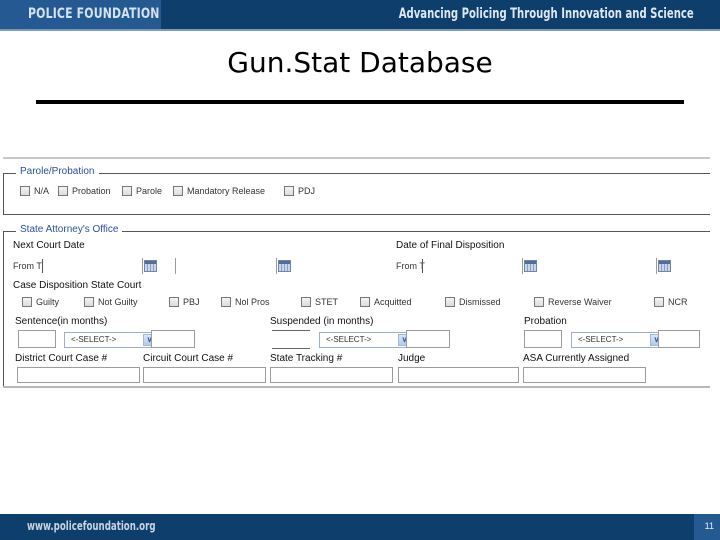 The image size is (720, 540). Describe the element at coordinates (480, 302) in the screenshot. I see `checkbox-label: Dismissed` at that location.